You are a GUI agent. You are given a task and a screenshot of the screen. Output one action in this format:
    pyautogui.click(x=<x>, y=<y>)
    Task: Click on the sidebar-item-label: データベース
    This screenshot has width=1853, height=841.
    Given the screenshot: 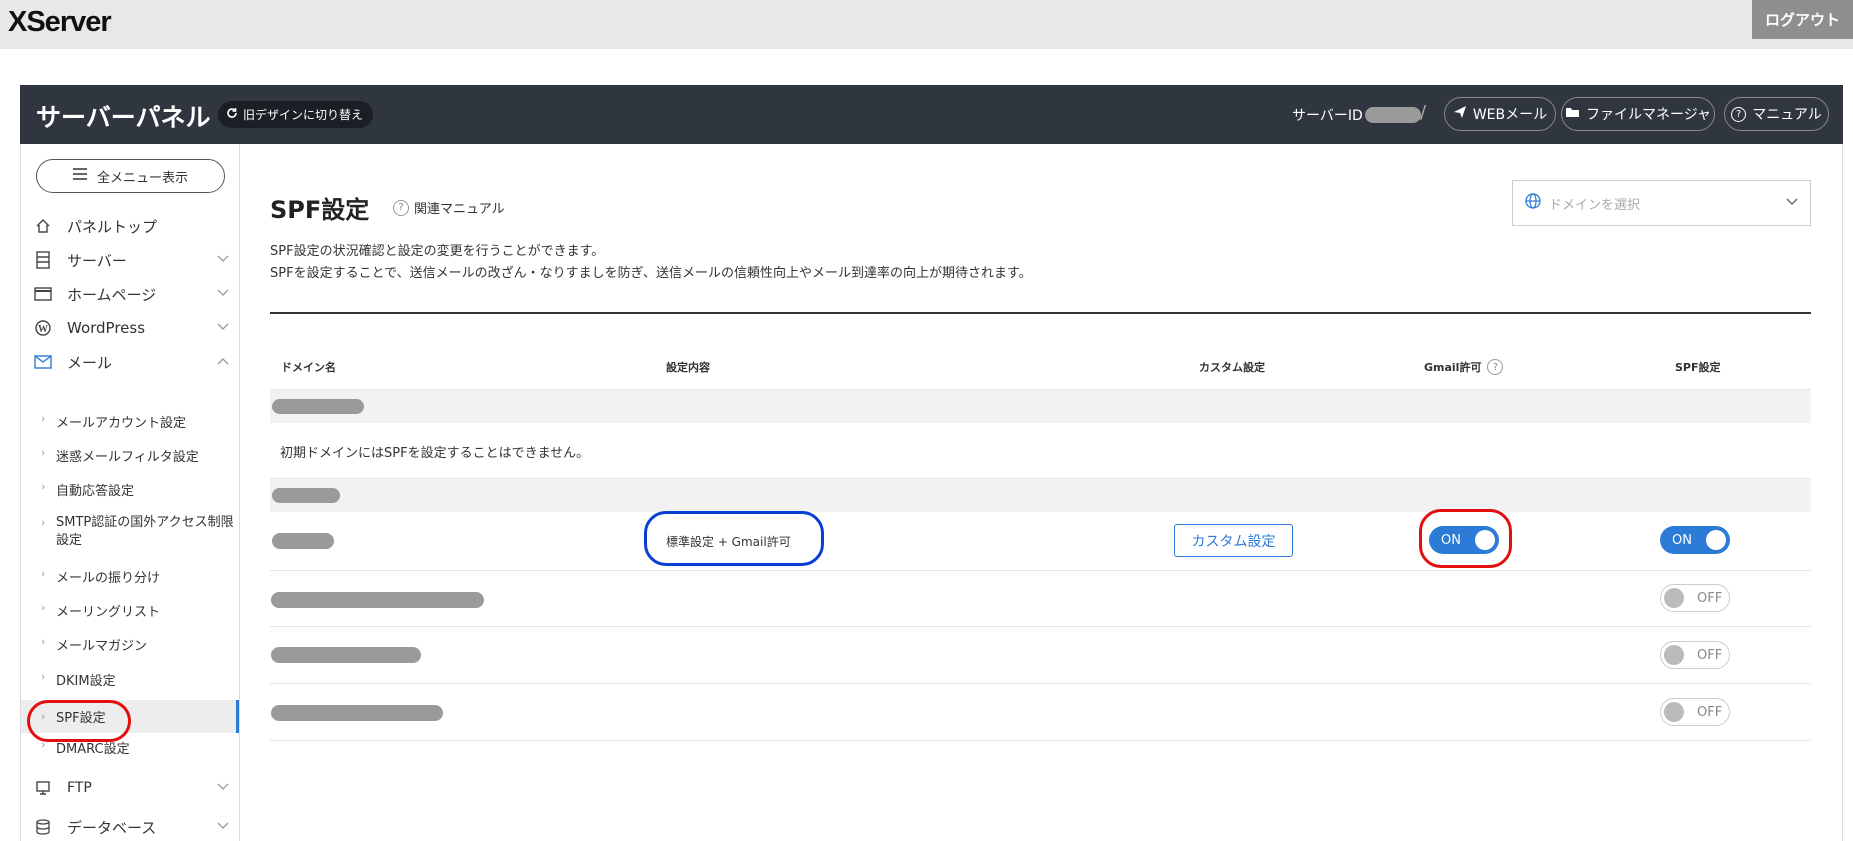 What is the action you would take?
    pyautogui.click(x=112, y=827)
    